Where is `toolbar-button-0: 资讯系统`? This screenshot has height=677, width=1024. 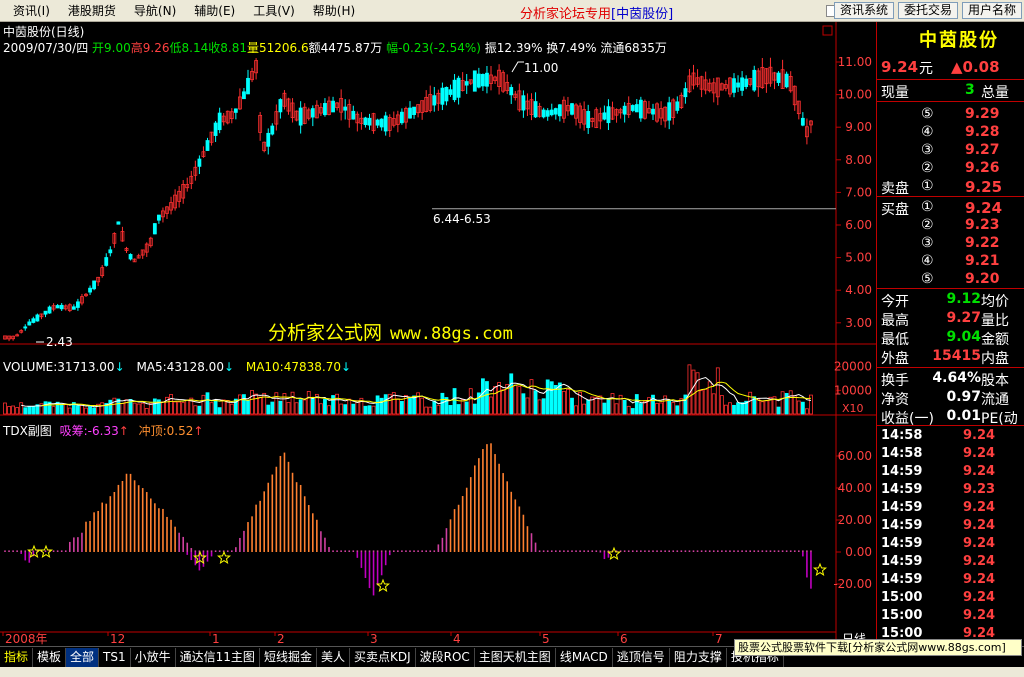 toolbar-button-0: 资讯系统 is located at coordinates (863, 10).